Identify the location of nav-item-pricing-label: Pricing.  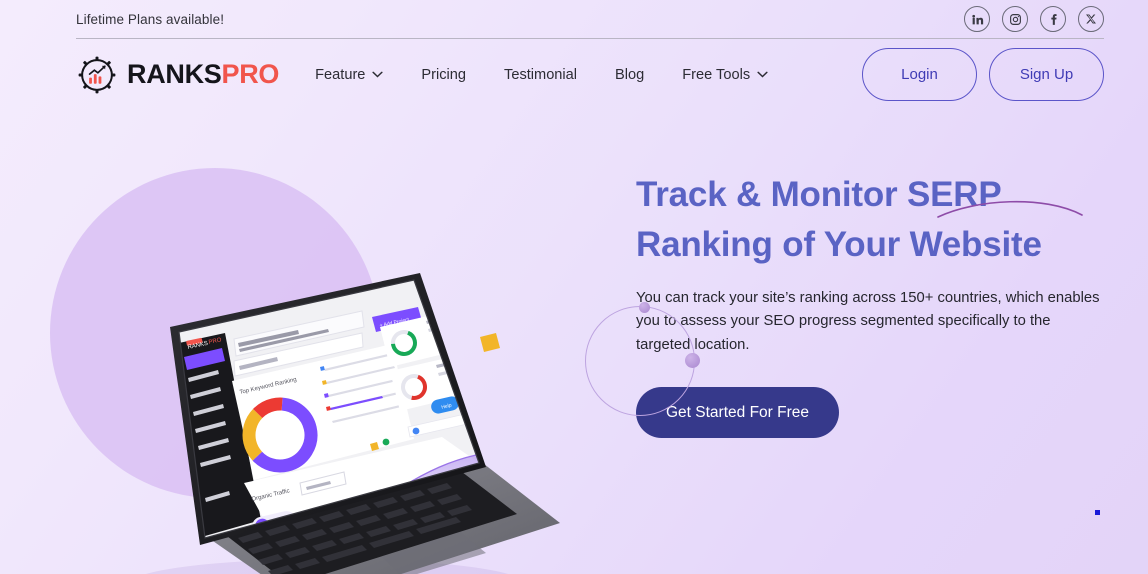
(444, 74).